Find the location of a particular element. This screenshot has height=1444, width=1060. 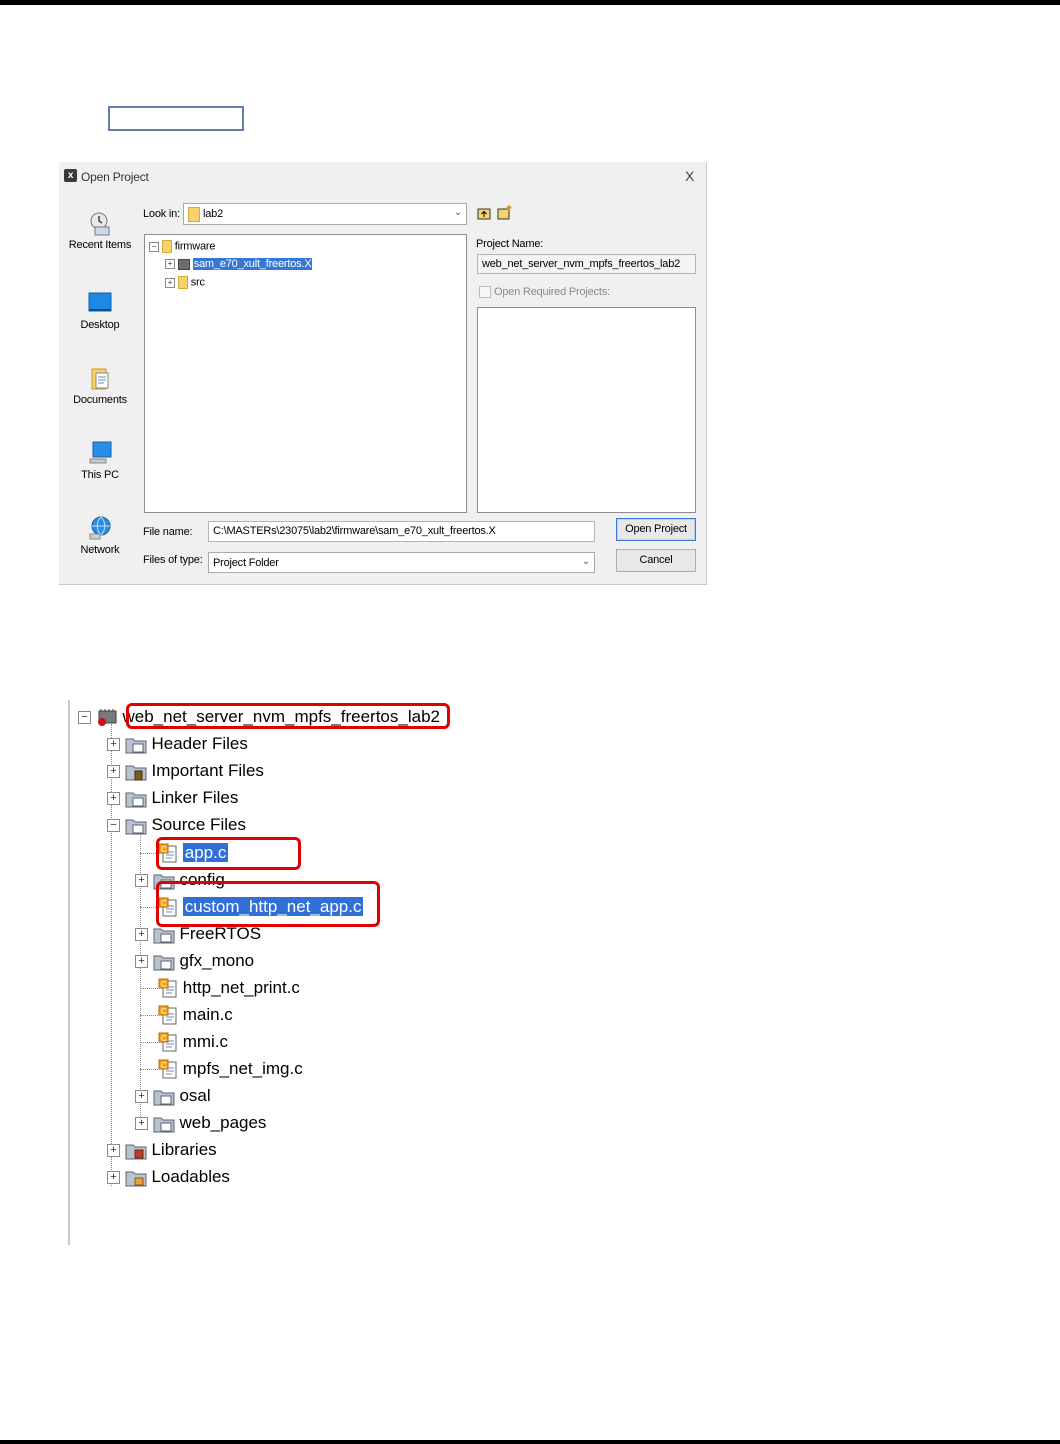

open-project-button: Open Project is located at coordinates (656, 529).